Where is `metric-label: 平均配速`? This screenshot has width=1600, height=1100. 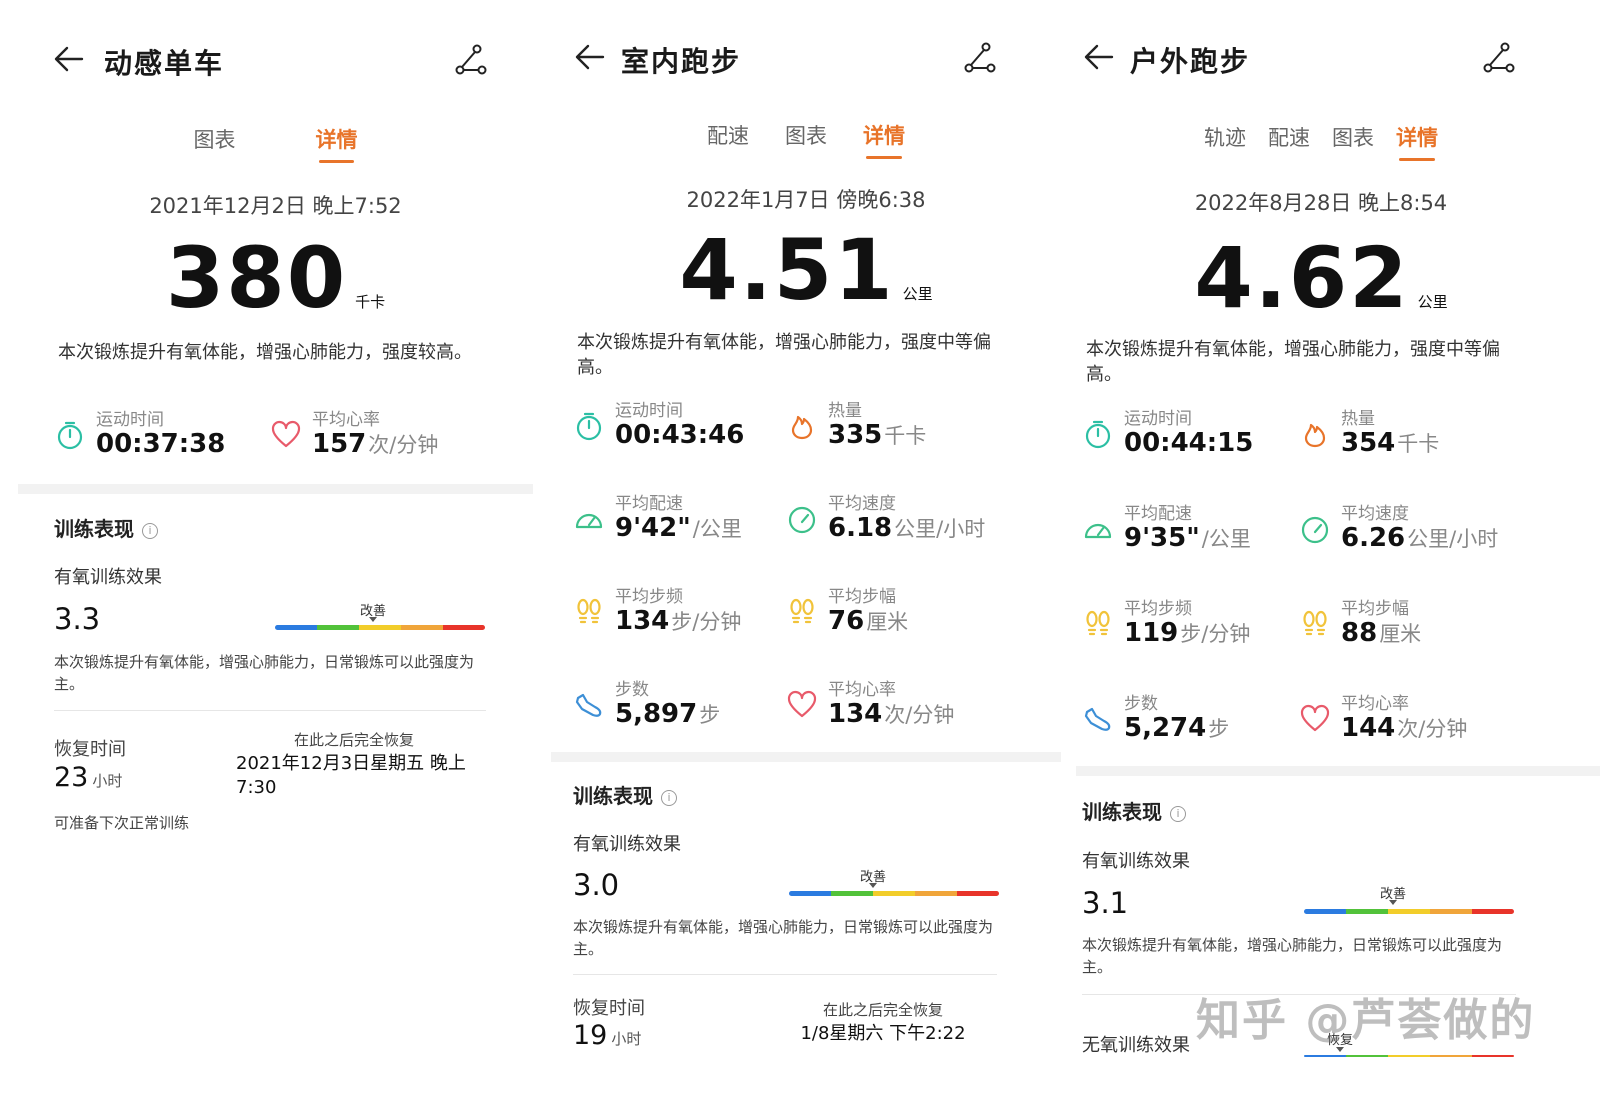
metric-label: 平均配速 is located at coordinates (1158, 514).